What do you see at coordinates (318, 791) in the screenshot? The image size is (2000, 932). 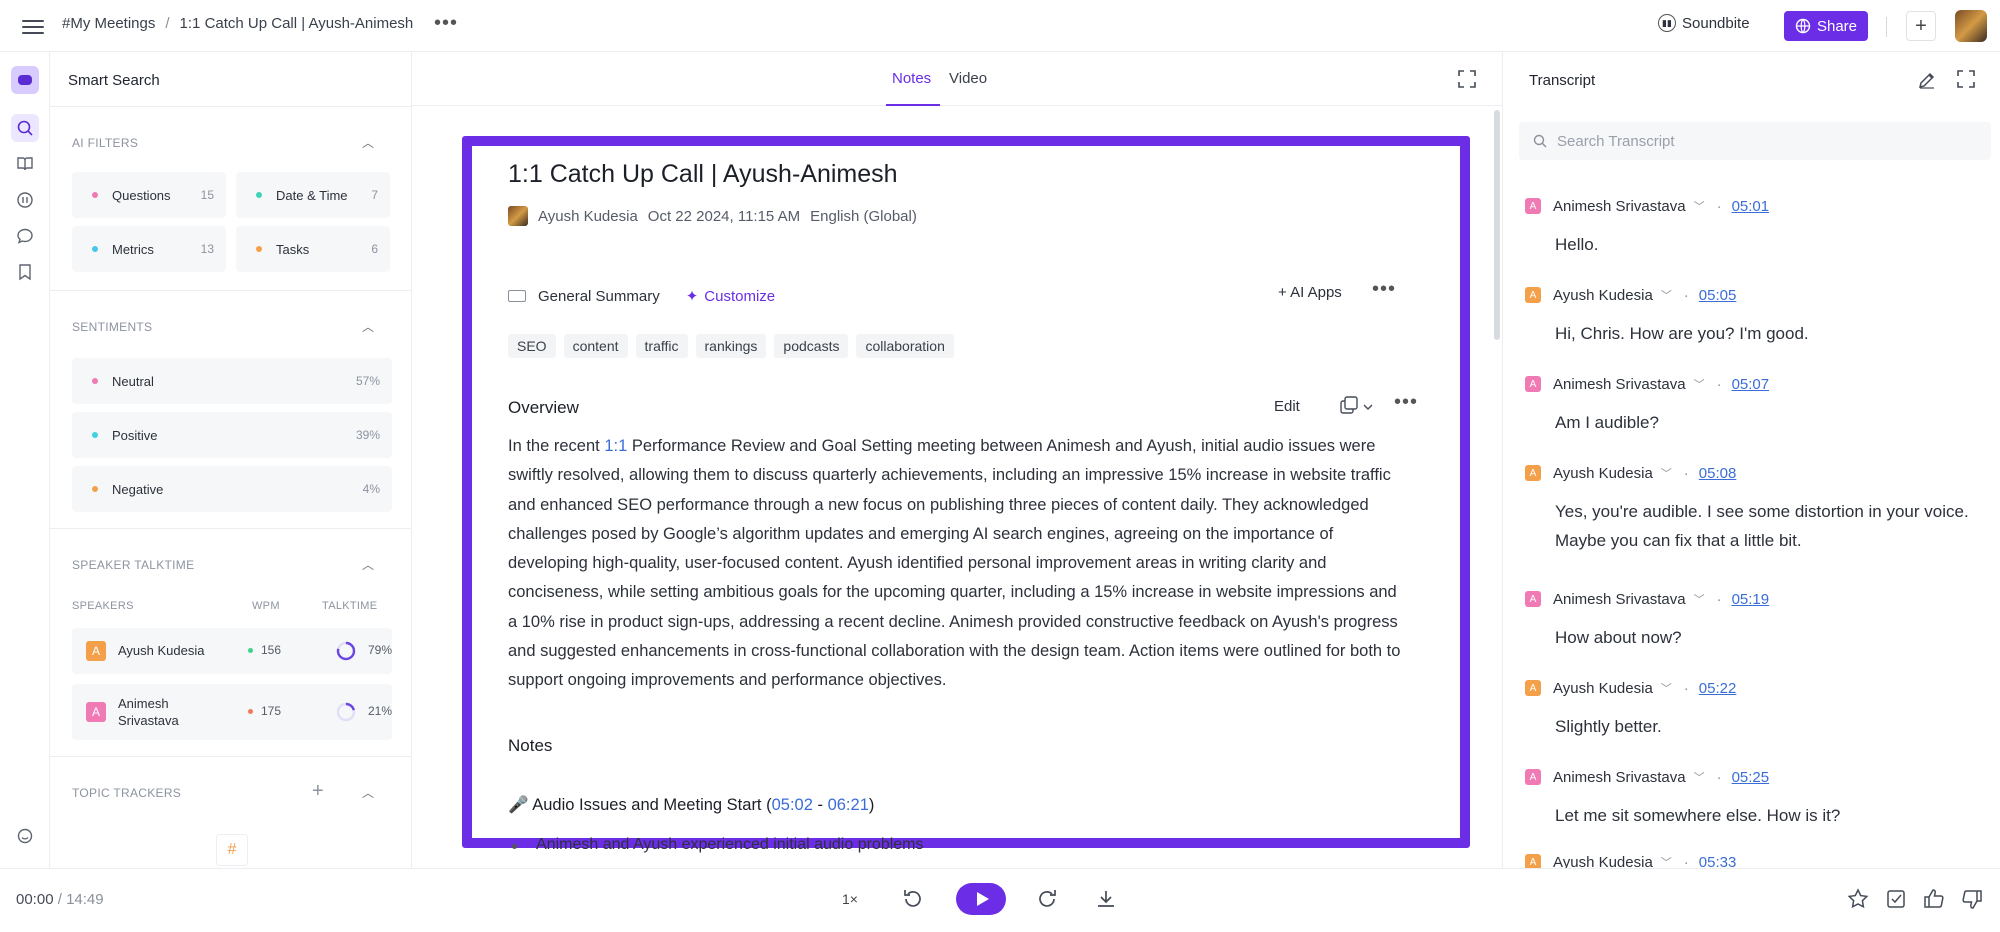 I see `add-topic-icon: +` at bounding box center [318, 791].